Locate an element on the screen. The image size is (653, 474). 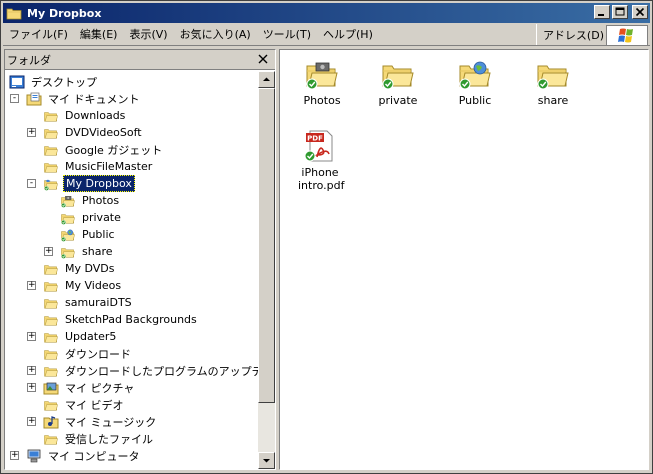
item-label: private is located at coordinates (398, 100).